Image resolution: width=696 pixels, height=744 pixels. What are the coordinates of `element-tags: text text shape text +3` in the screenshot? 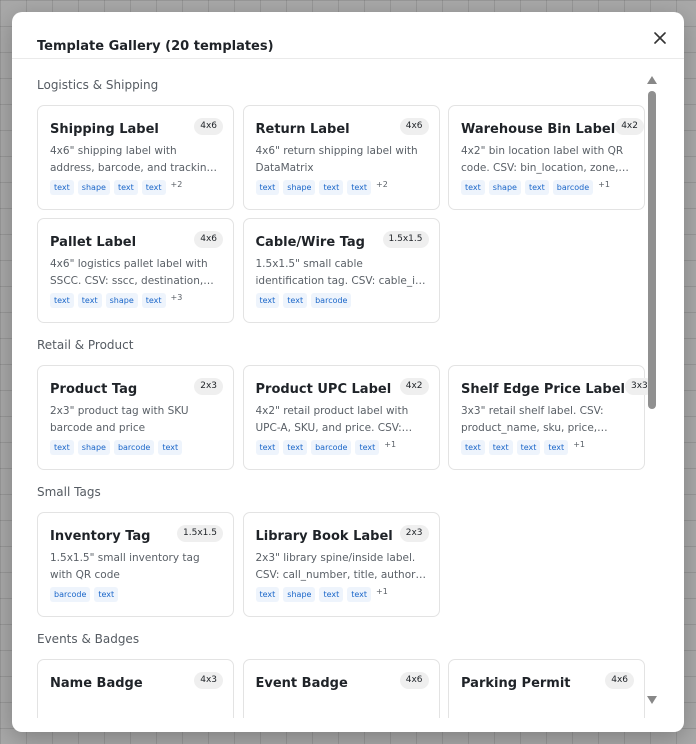 It's located at (136, 300).